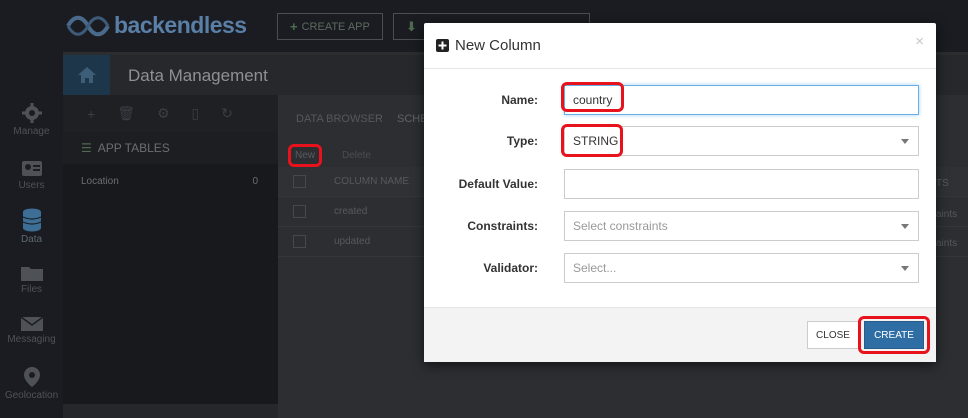  I want to click on home-button, so click(86, 75).